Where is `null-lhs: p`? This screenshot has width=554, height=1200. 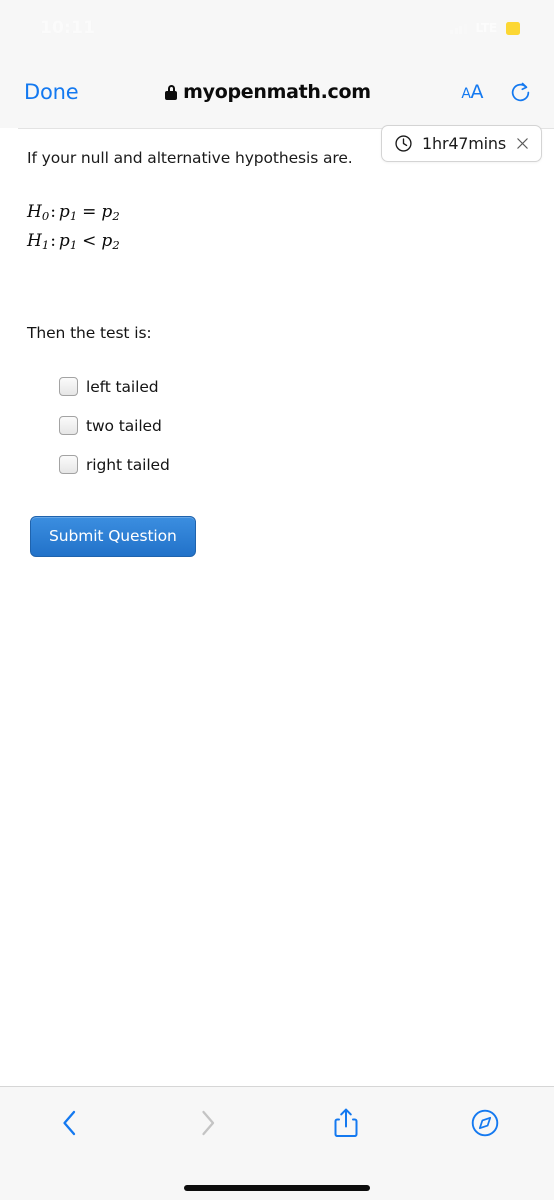
null-lhs: p is located at coordinates (64, 212).